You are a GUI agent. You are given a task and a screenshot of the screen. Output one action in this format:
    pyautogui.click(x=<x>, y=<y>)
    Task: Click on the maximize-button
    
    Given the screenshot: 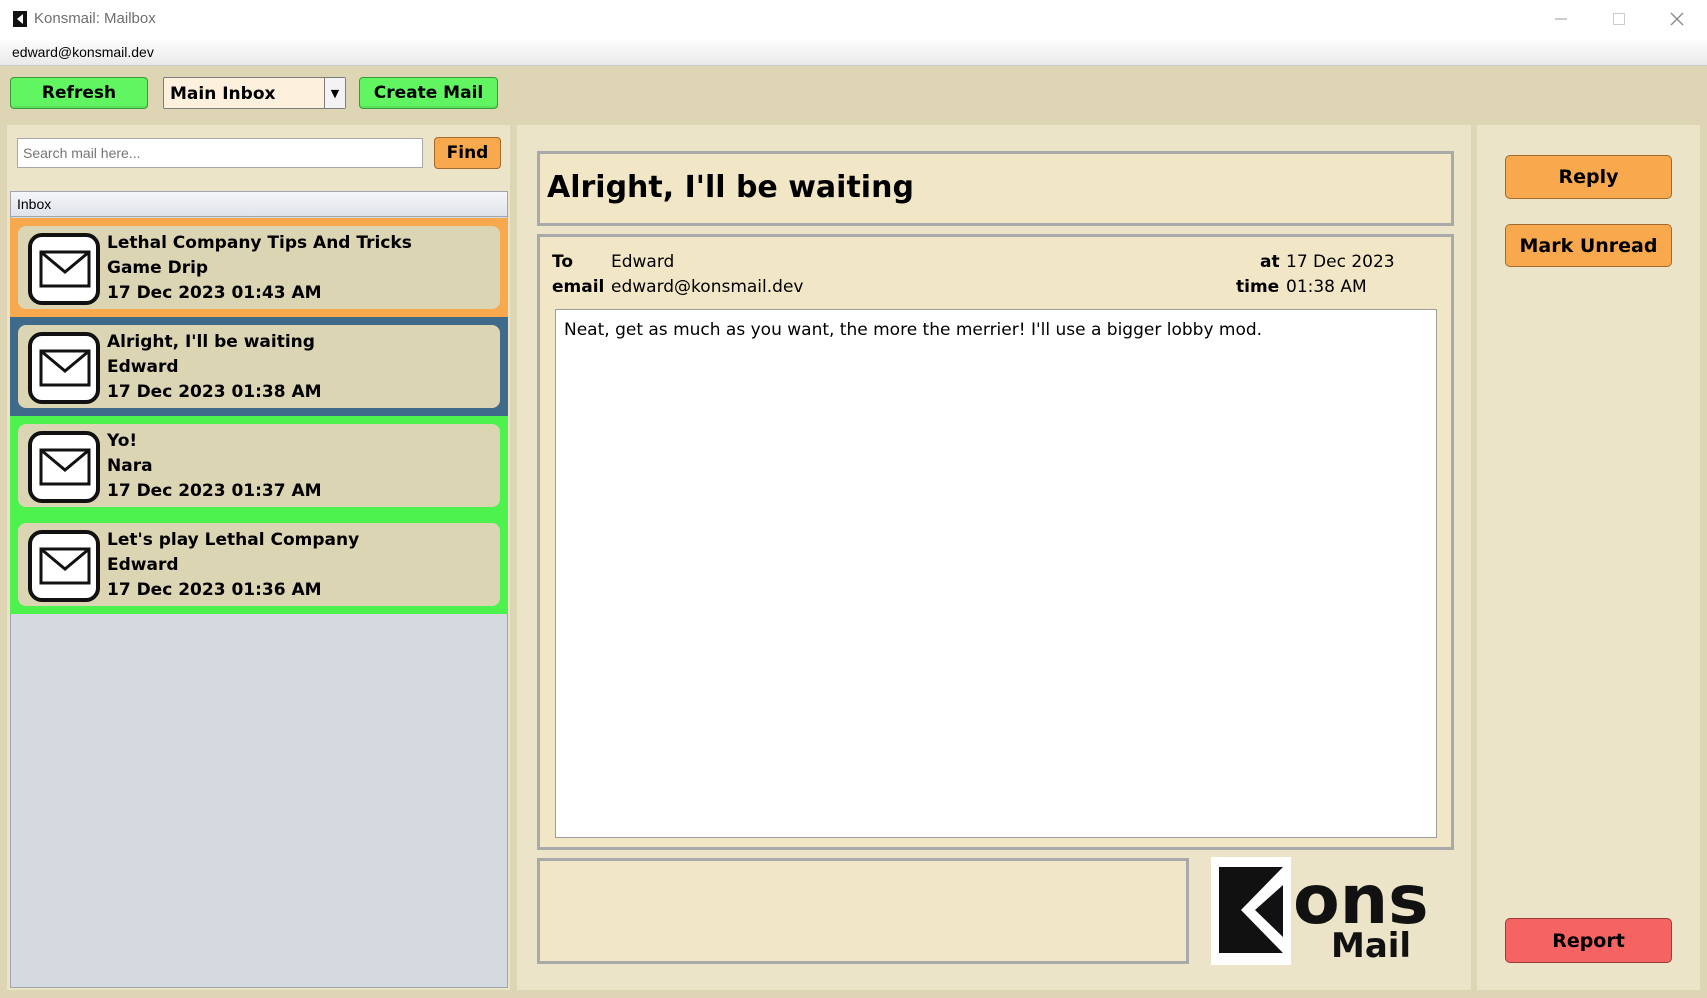 What is the action you would take?
    pyautogui.click(x=1619, y=19)
    